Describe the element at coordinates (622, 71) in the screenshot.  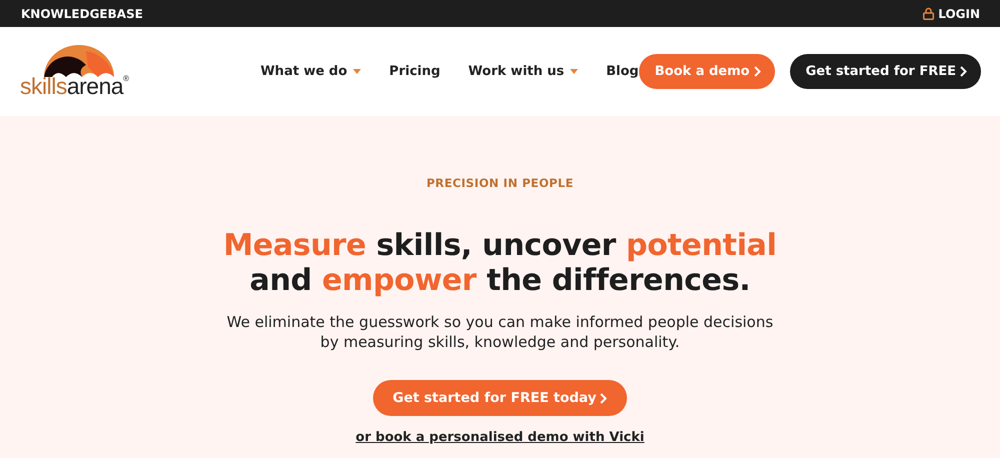
I see `nav-link: Blog` at that location.